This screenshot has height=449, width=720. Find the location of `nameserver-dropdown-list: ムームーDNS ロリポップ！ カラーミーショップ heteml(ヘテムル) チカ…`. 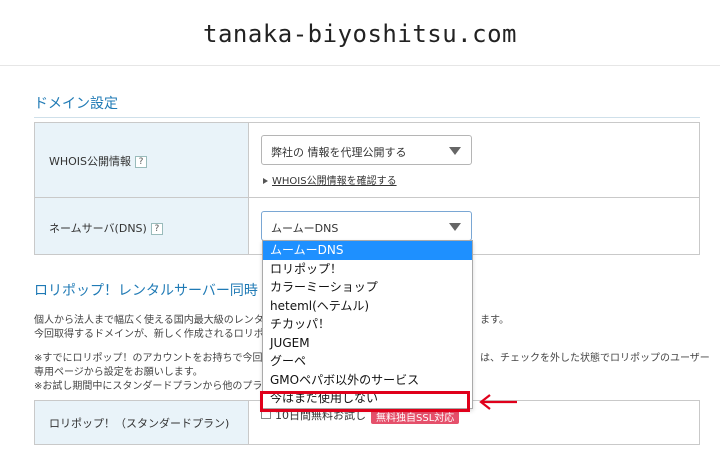

nameserver-dropdown-list: ムームーDNS ロリポップ！ カラーミーショップ heteml(ヘテムル) チカ… is located at coordinates (367, 324).